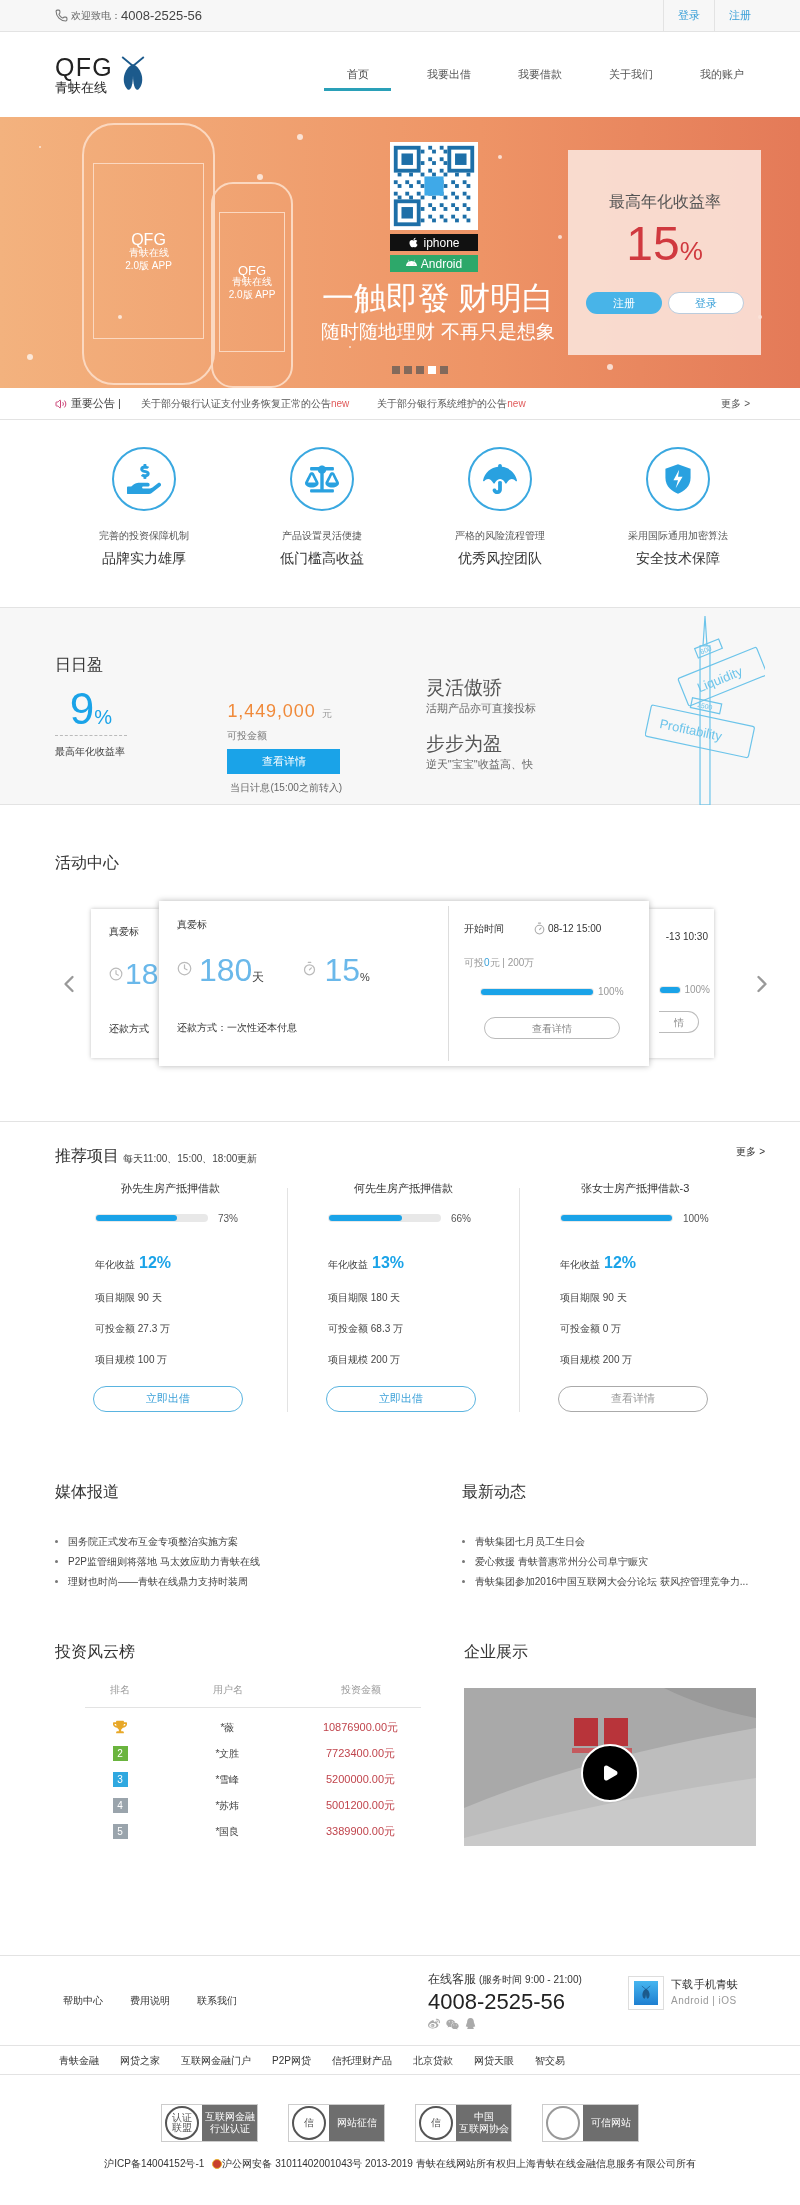  I want to click on slogan-text: 活期产品亦可直接投标, so click(481, 708).